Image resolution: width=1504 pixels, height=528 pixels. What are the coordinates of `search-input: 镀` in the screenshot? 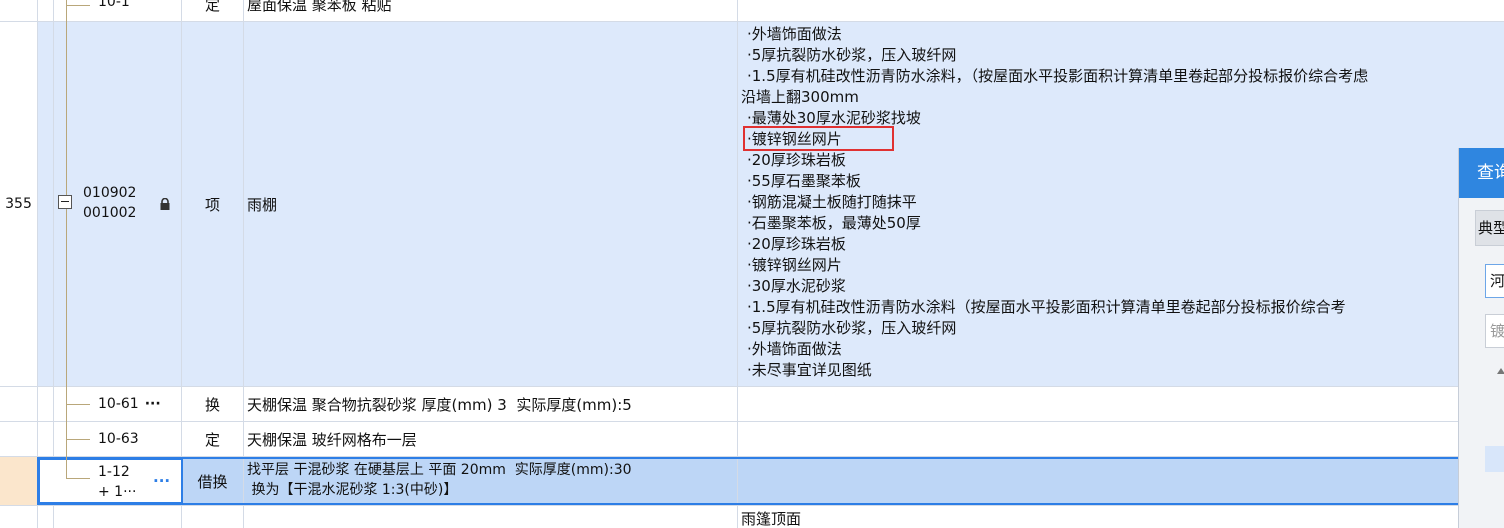 It's located at (1494, 331).